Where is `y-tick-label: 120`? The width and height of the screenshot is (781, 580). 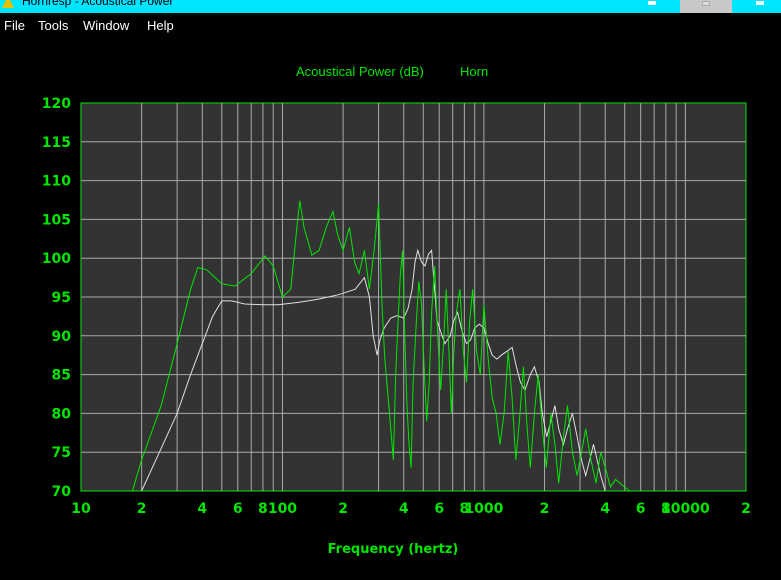 y-tick-label: 120 is located at coordinates (56, 104).